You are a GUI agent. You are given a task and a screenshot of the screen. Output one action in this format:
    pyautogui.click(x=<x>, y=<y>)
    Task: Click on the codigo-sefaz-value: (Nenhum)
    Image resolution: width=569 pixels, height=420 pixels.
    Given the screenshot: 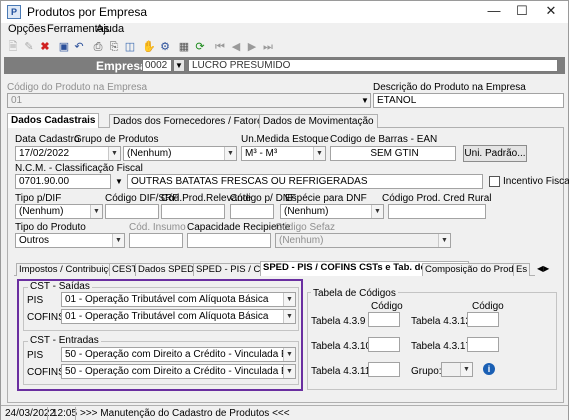 What is the action you would take?
    pyautogui.click(x=301, y=240)
    